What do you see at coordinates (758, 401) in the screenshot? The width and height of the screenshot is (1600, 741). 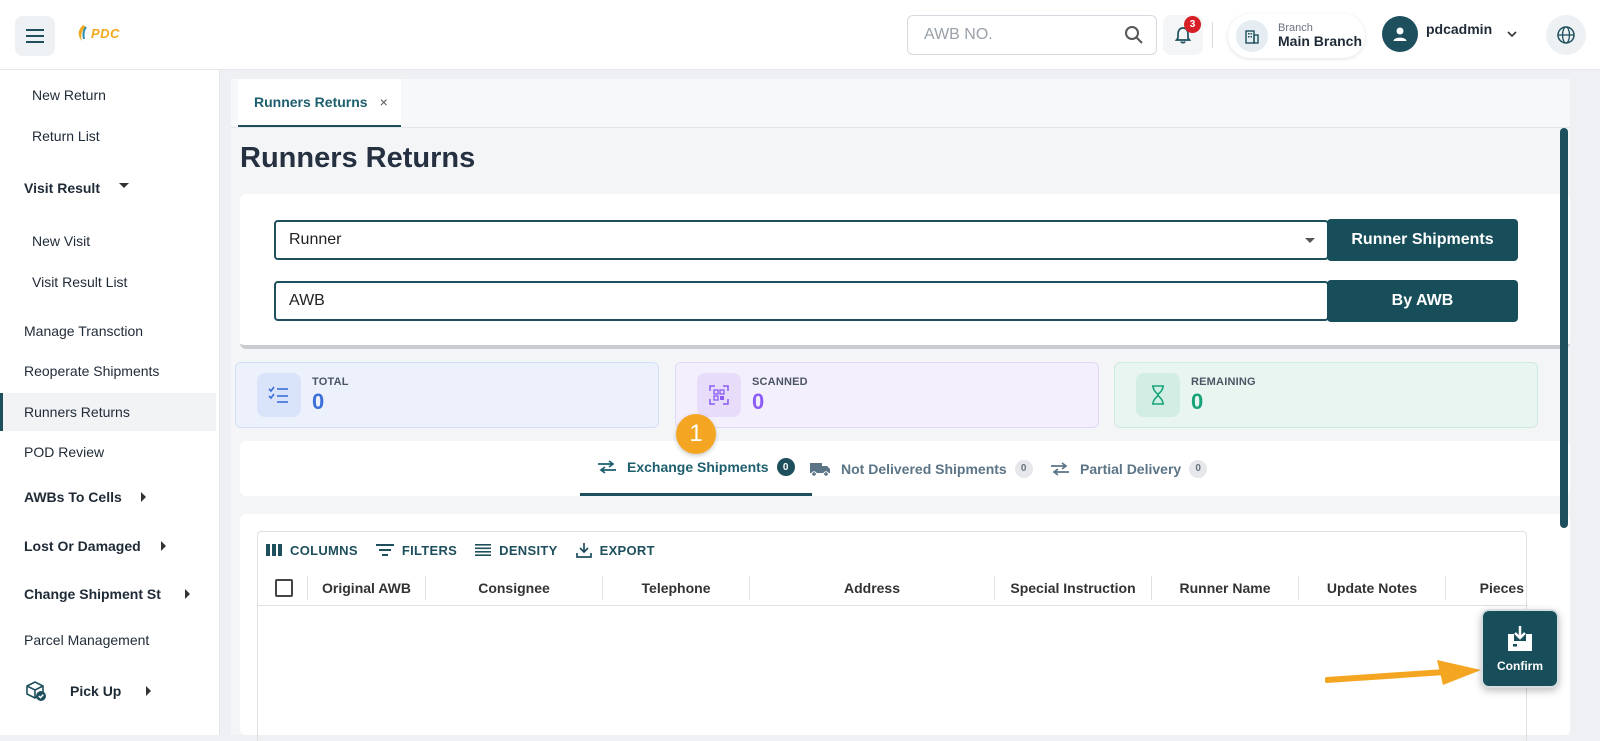 I see `scanned-value: 0` at bounding box center [758, 401].